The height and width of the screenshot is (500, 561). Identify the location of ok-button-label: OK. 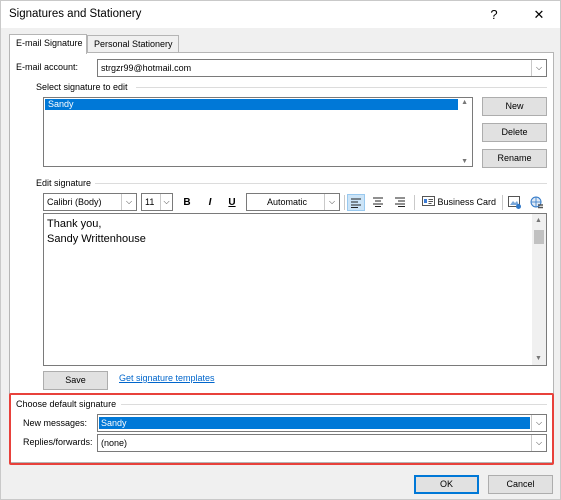
(446, 484).